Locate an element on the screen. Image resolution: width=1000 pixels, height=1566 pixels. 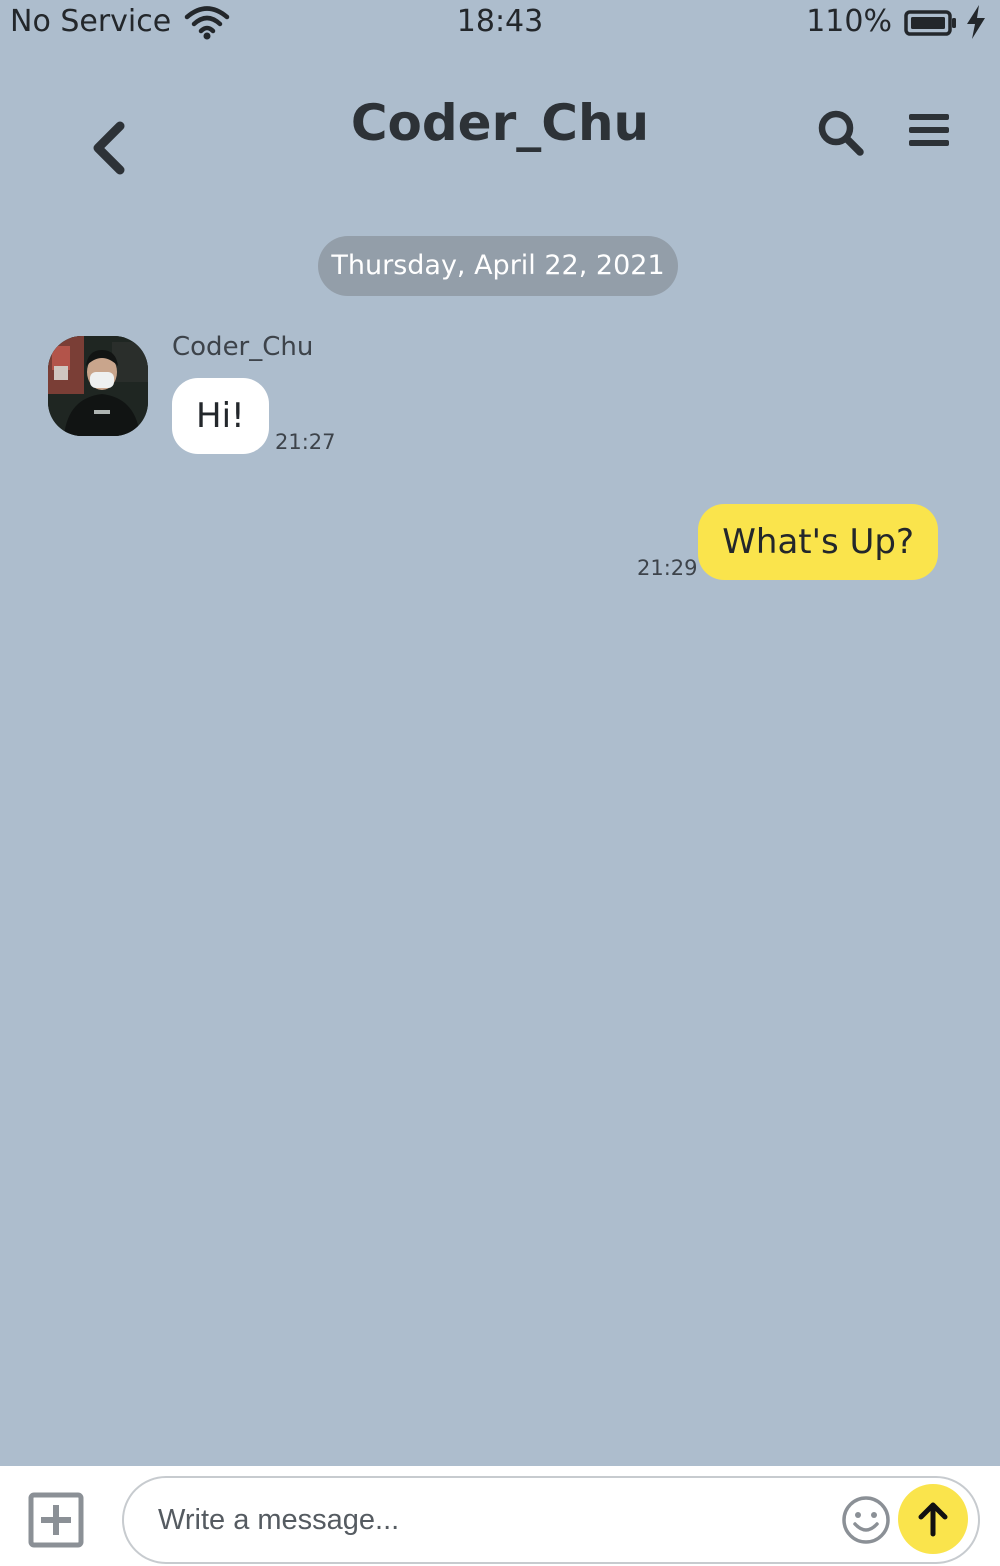
avatar is located at coordinates (98, 386).